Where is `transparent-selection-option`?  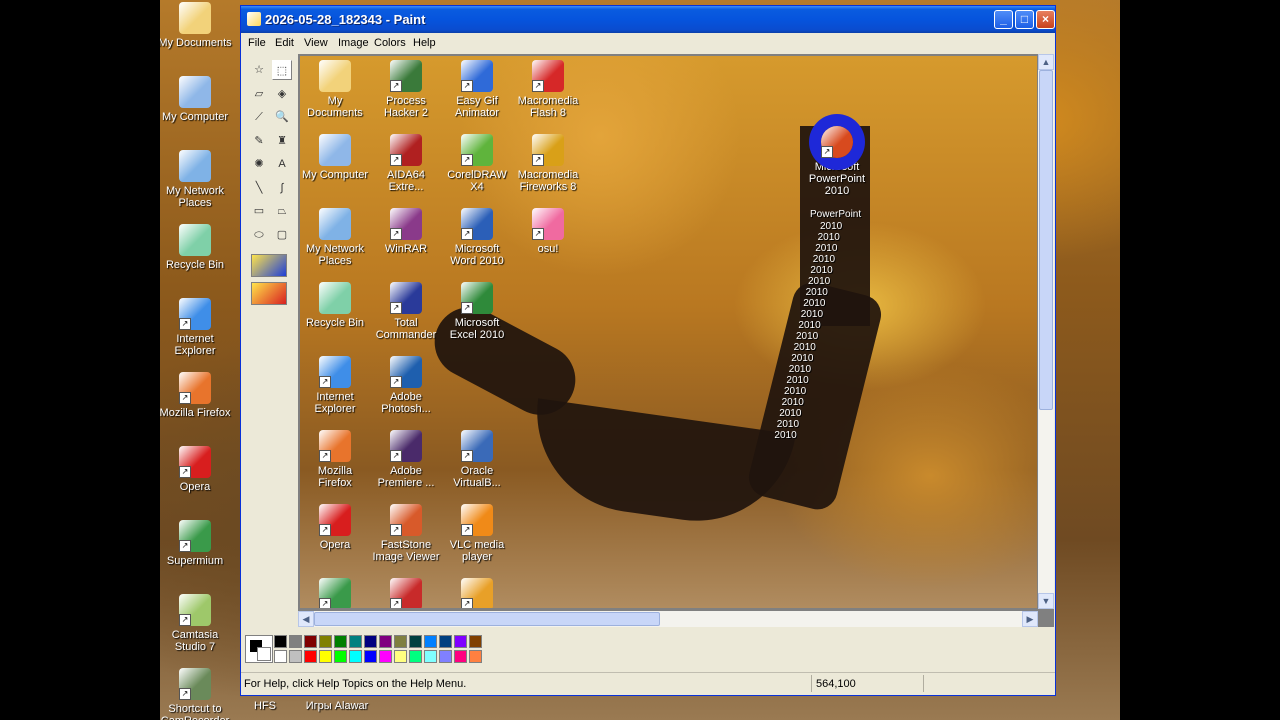 transparent-selection-option is located at coordinates (269, 265).